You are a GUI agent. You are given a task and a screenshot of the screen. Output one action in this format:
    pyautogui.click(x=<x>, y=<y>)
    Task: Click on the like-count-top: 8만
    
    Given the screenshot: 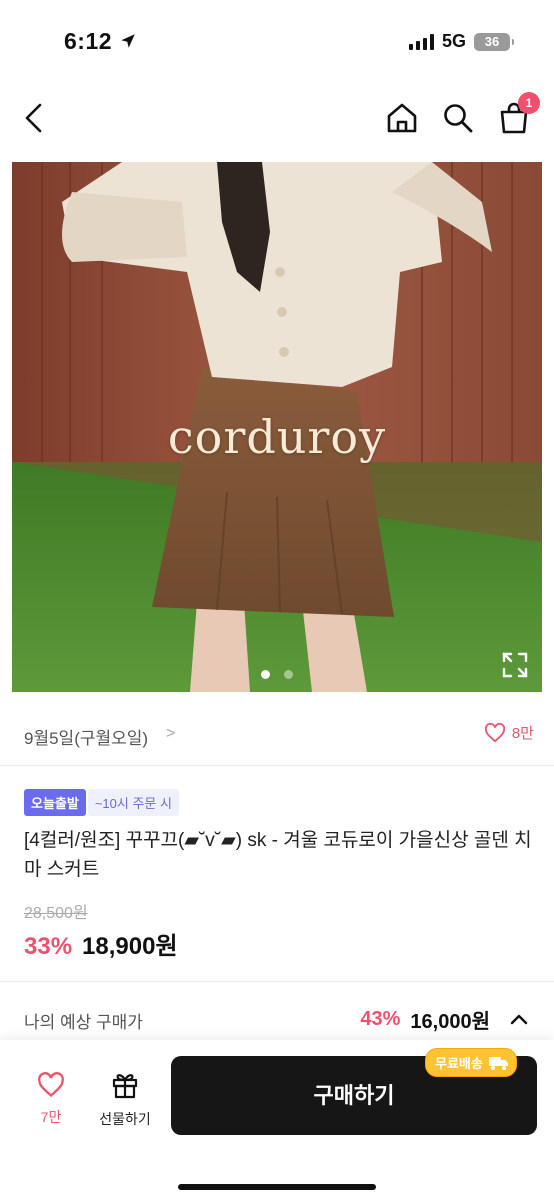 What is the action you would take?
    pyautogui.click(x=522, y=733)
    